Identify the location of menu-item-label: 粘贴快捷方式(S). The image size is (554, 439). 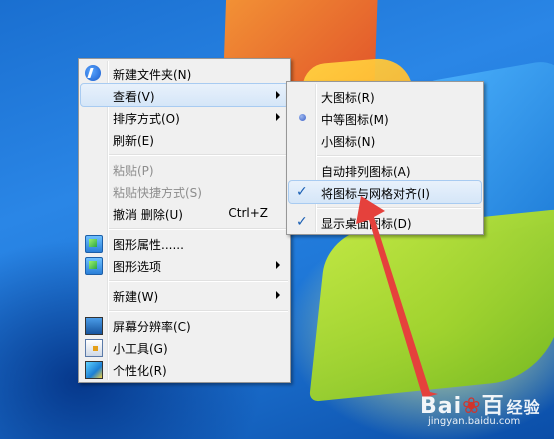
(157, 193).